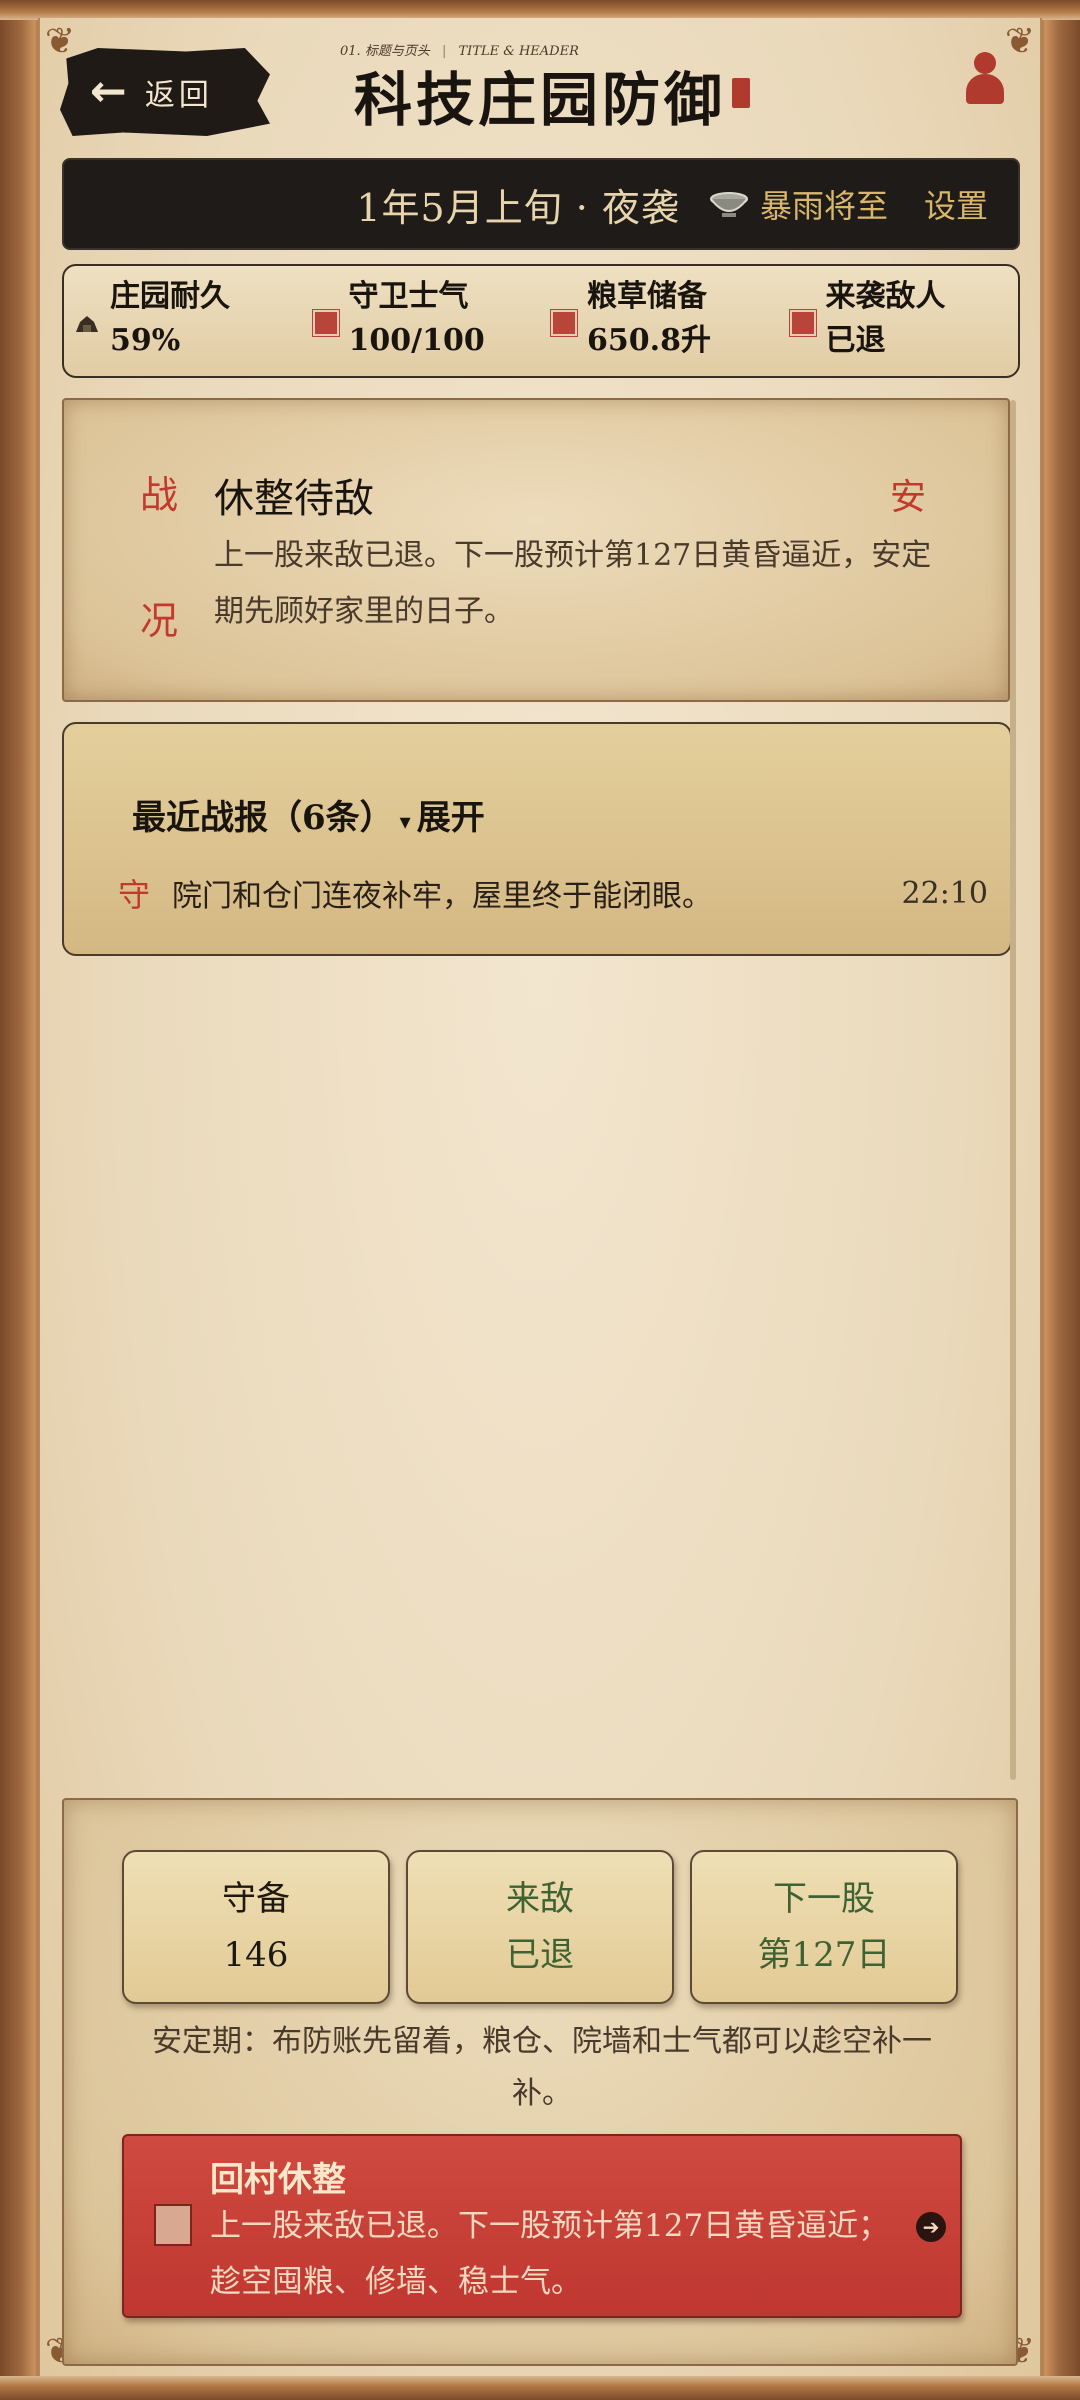  Describe the element at coordinates (450, 818) in the screenshot. I see `expand-label: 展开` at that location.